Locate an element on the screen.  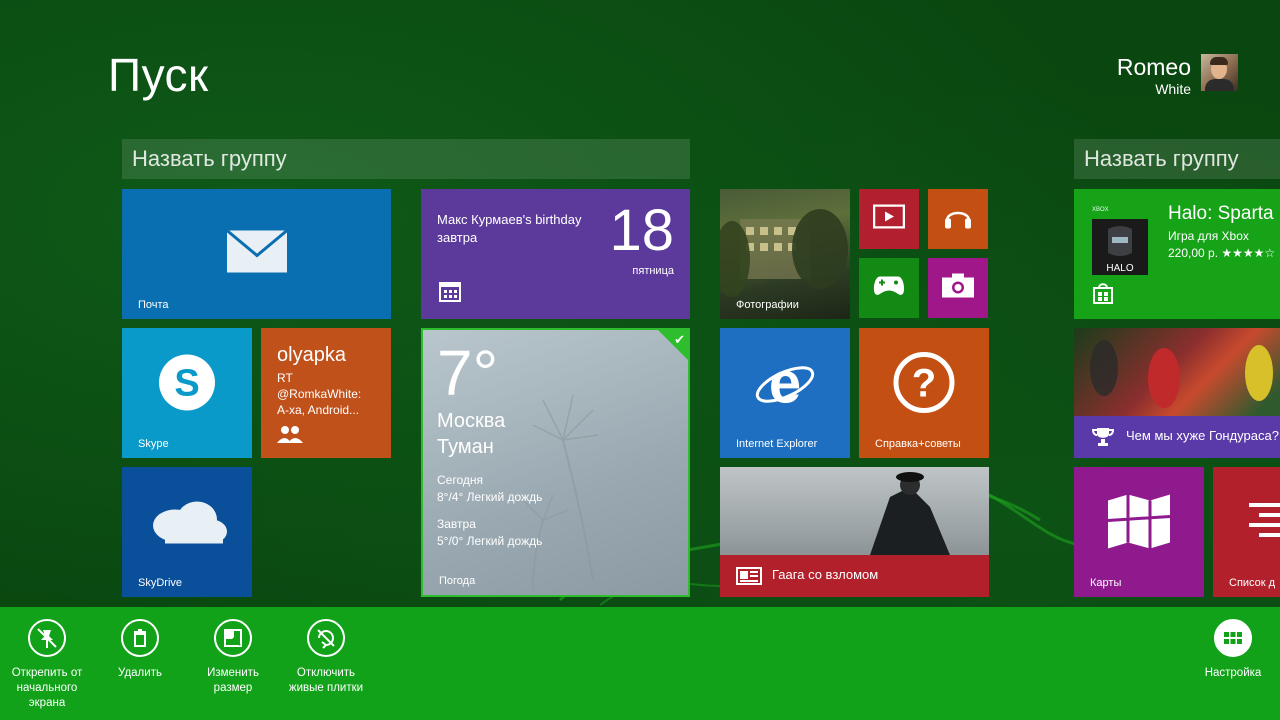
tile-skydrive: SkyDrive is located at coordinates (187, 532).